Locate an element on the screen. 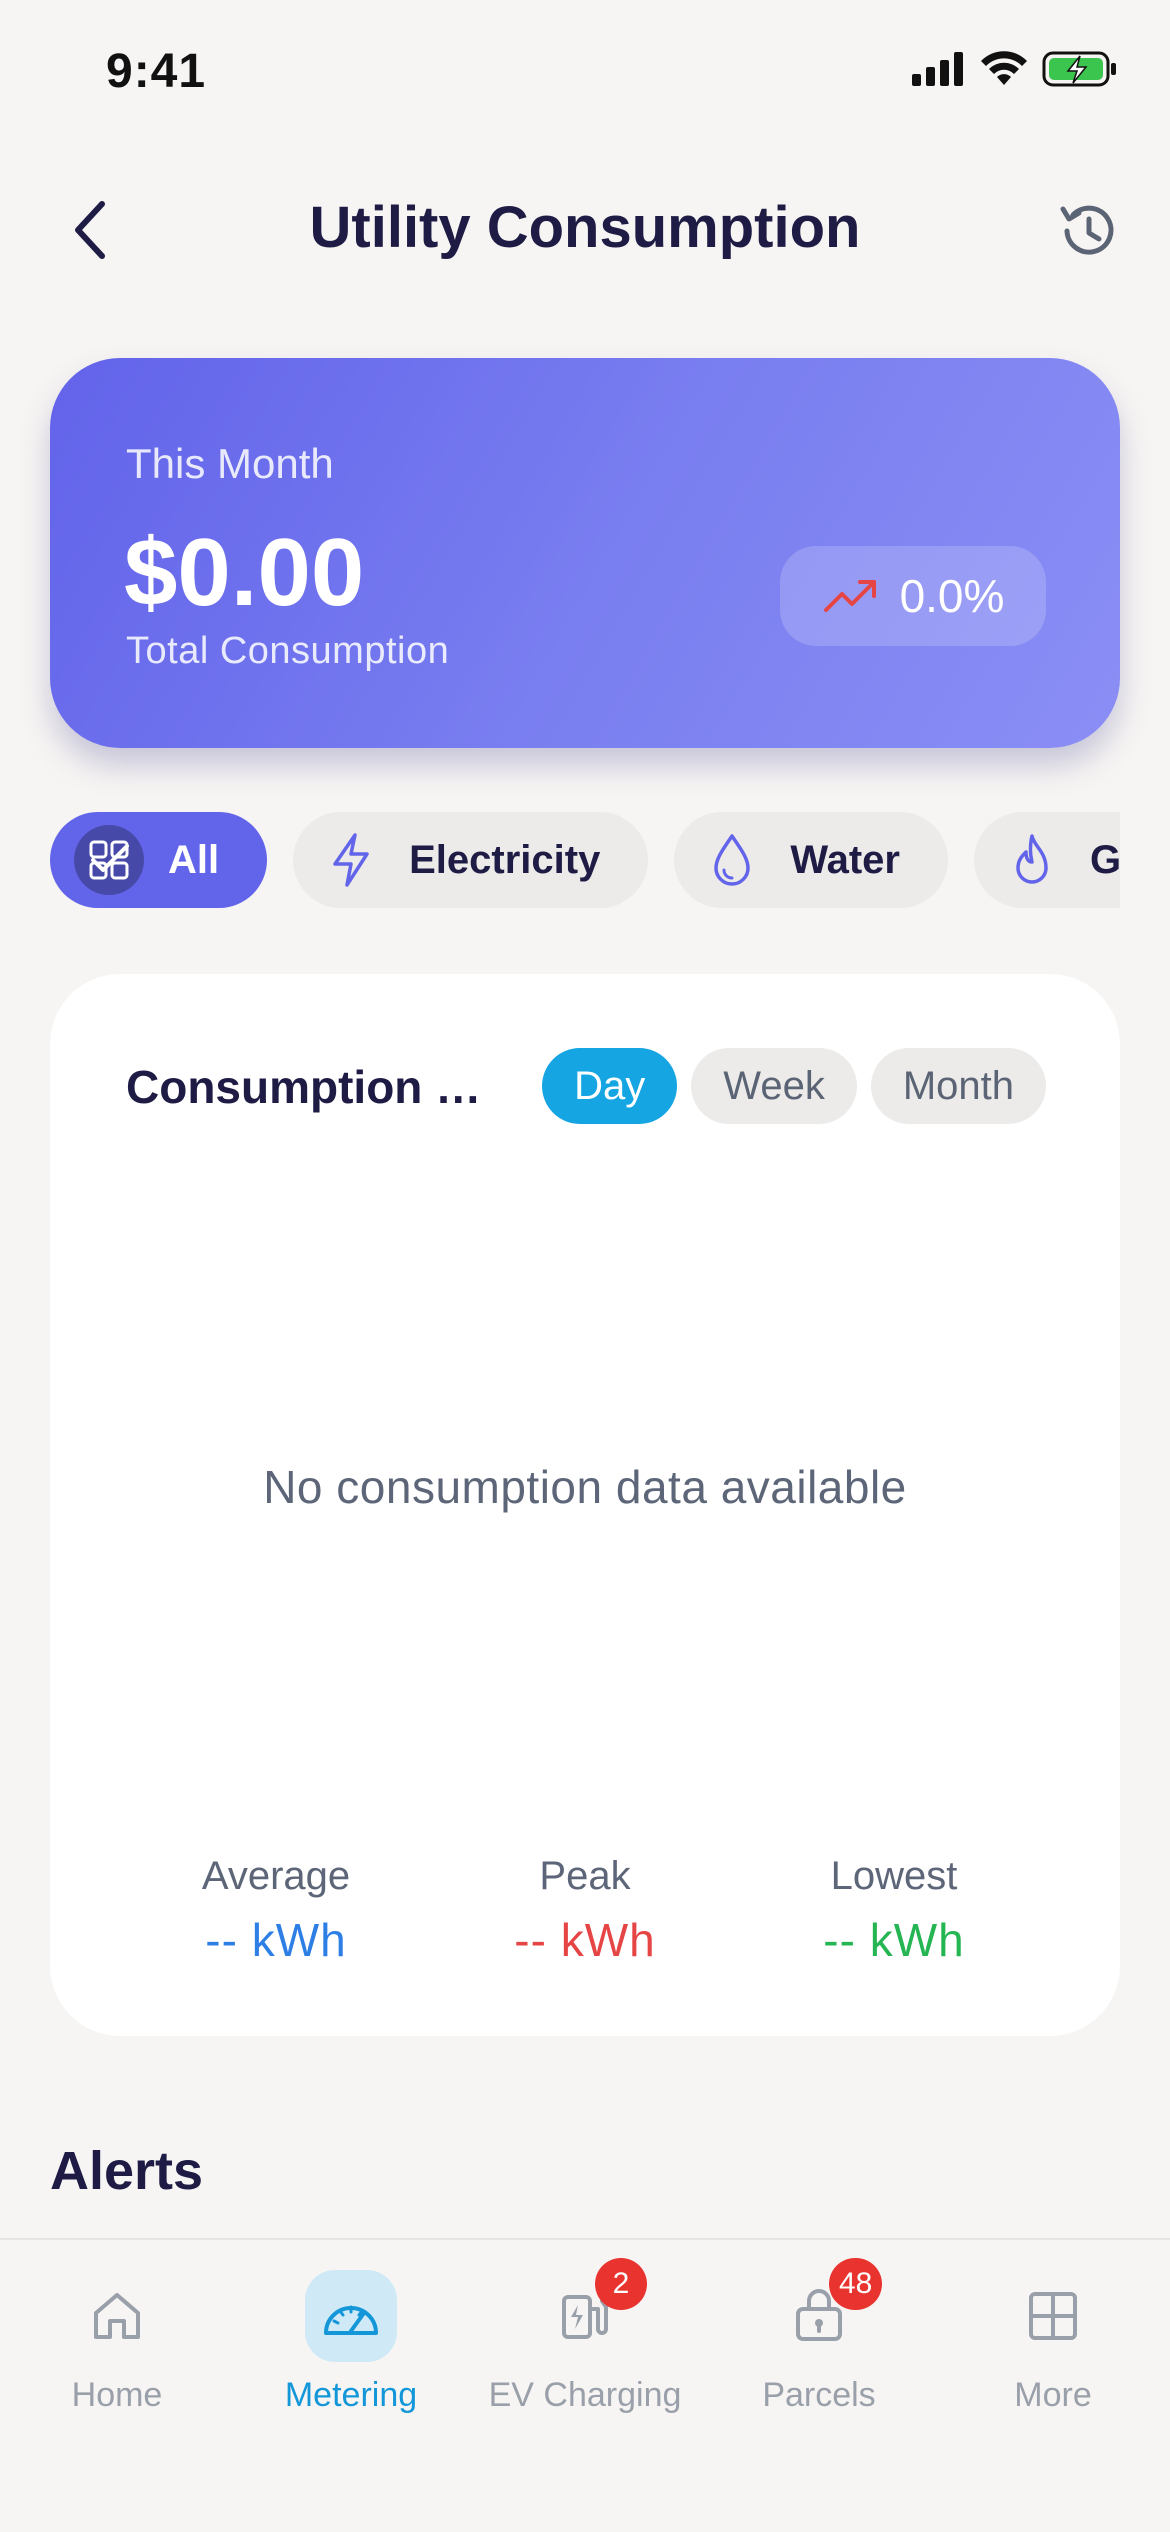  flame-icon is located at coordinates (1032, 859).